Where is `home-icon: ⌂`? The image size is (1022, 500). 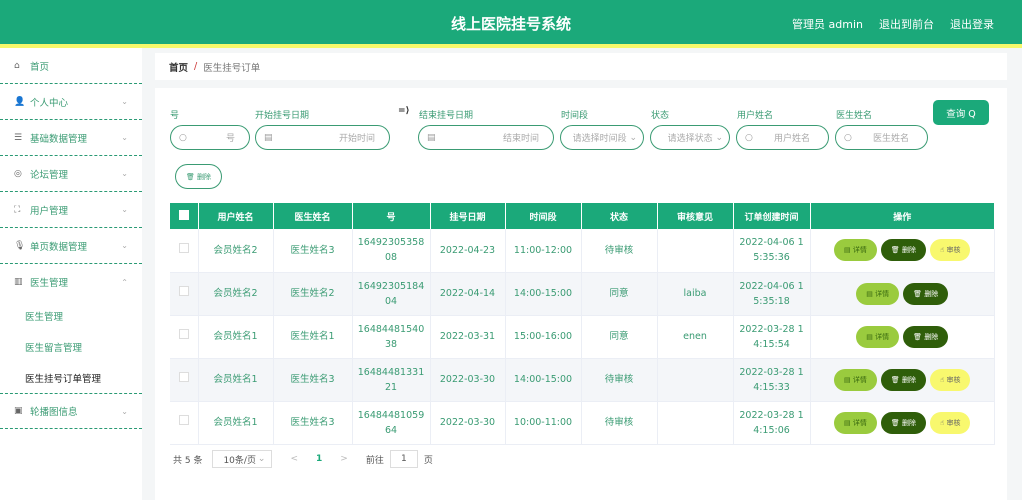 home-icon: ⌂ is located at coordinates (17, 65).